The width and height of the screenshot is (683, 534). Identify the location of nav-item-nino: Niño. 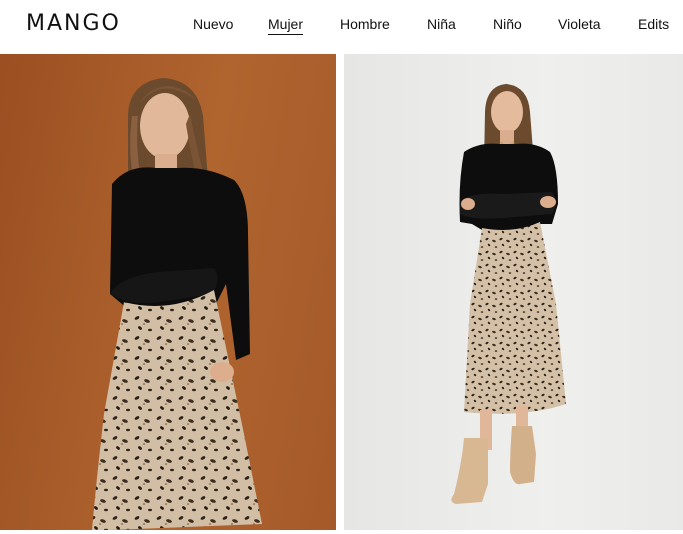
(507, 24).